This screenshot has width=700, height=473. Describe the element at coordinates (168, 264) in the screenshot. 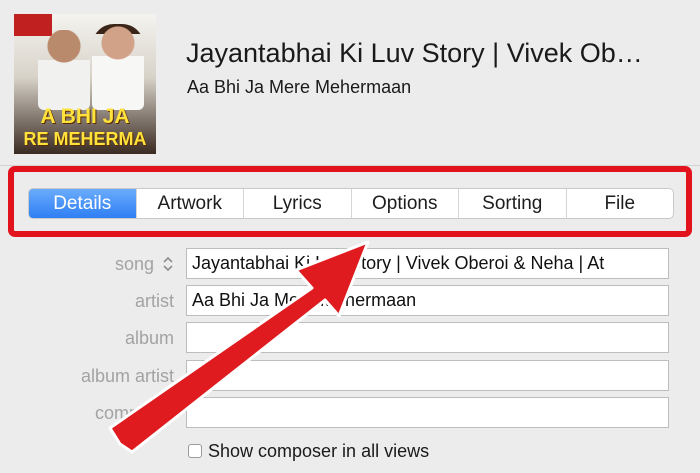

I see `chevron-up-down-icon` at that location.